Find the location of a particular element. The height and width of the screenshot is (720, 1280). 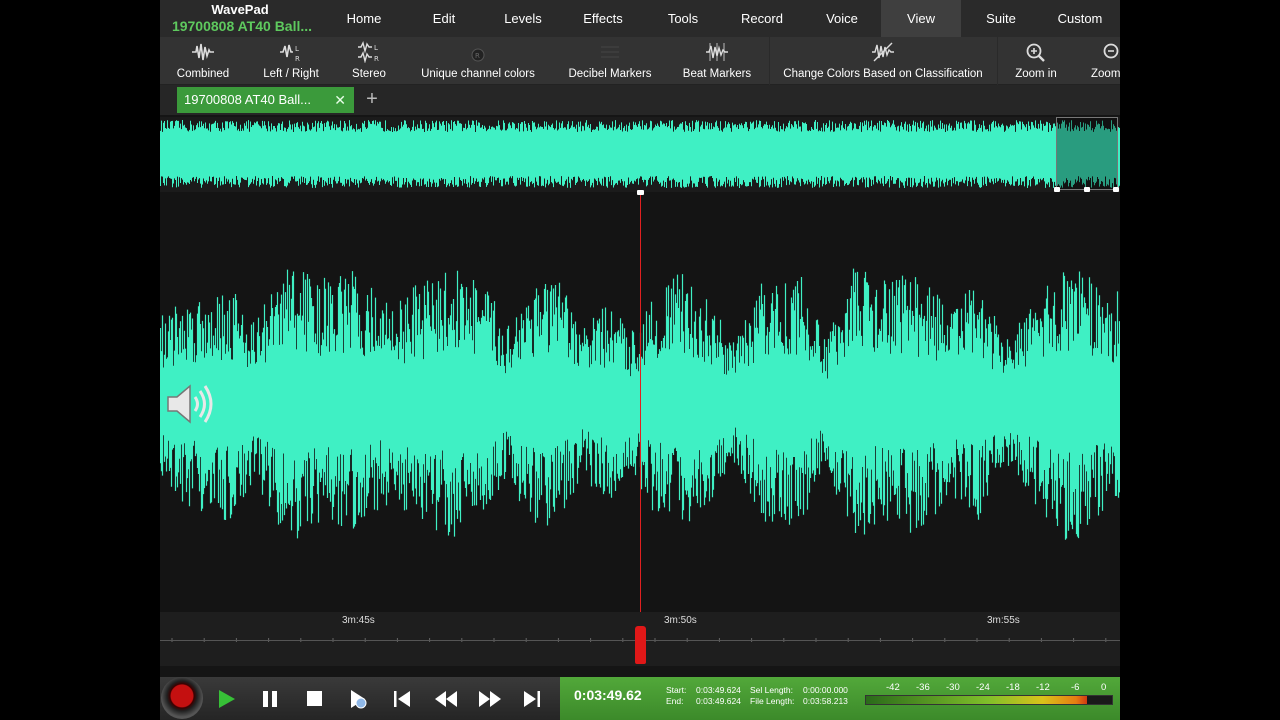

menu-levels: Levels is located at coordinates (523, 18).